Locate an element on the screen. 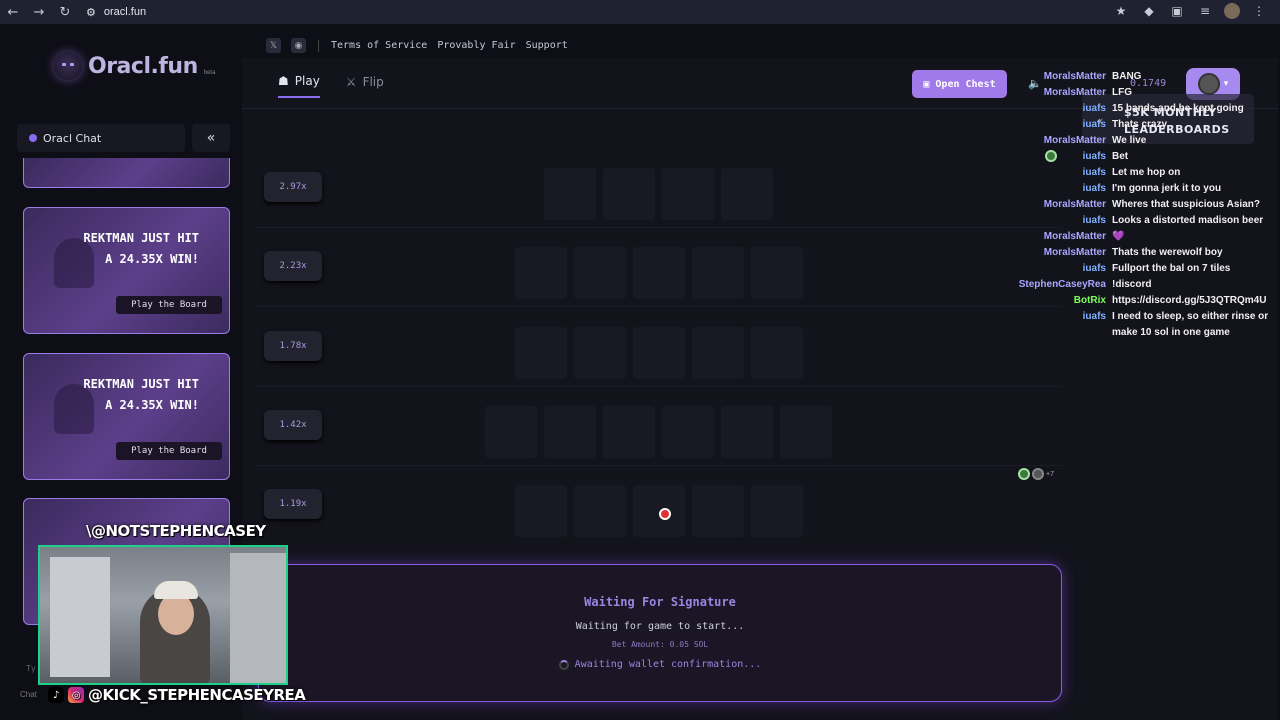 Image resolution: width=1280 pixels, height=720 pixels. open-chest-label: Open Chest is located at coordinates (965, 84).